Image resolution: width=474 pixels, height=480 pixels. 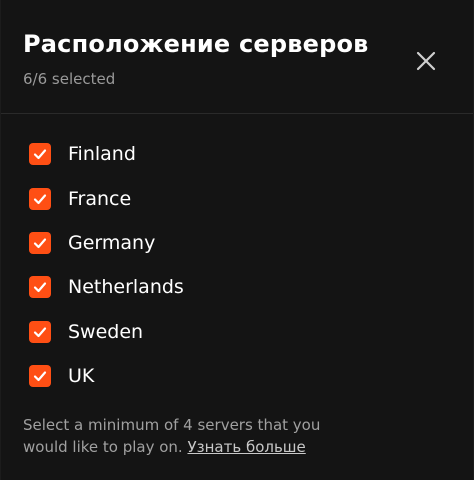 I want to click on server-option-finland: Finland, so click(x=237, y=154).